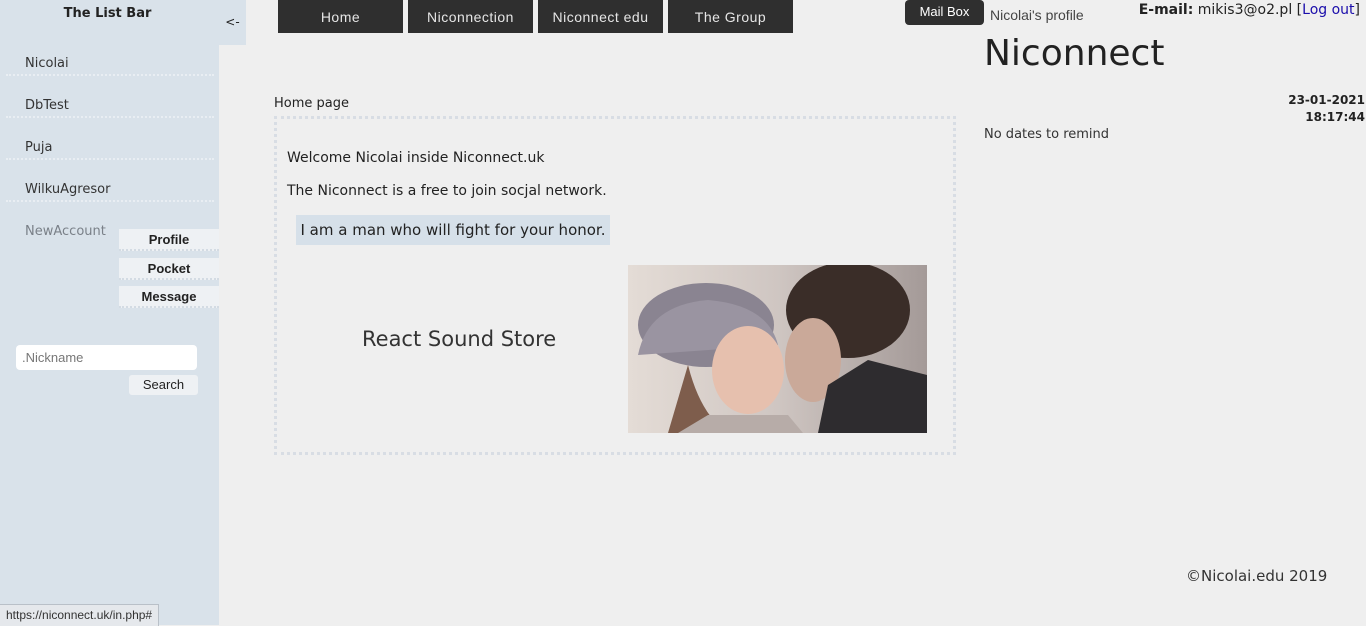  I want to click on email-value: mikis3@o2.pl, so click(1245, 10).